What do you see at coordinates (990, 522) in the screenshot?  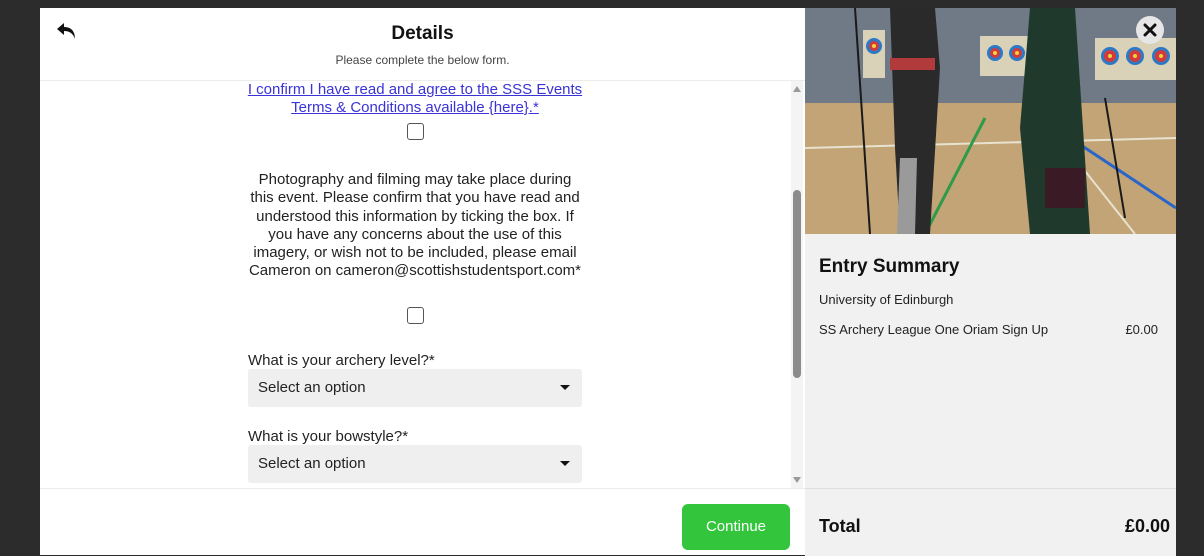 I see `summary-footer: Total £0.00` at bounding box center [990, 522].